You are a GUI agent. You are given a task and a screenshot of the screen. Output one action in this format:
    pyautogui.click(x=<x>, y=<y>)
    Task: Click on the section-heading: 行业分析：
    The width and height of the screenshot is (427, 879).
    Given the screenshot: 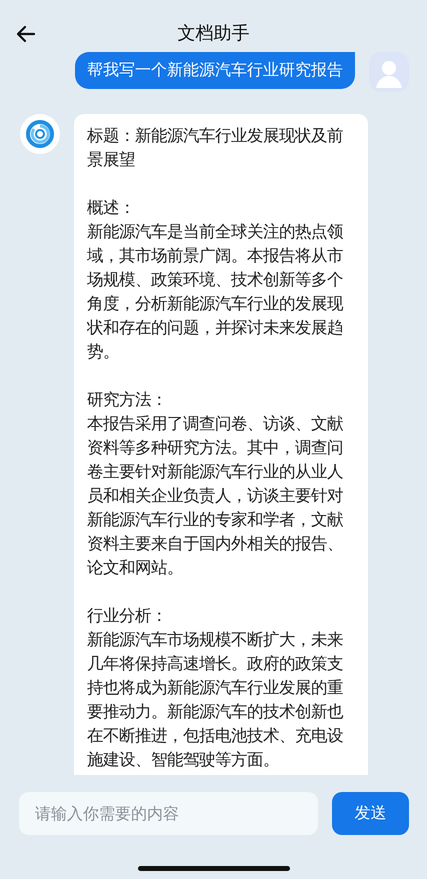 What is the action you would take?
    pyautogui.click(x=127, y=616)
    